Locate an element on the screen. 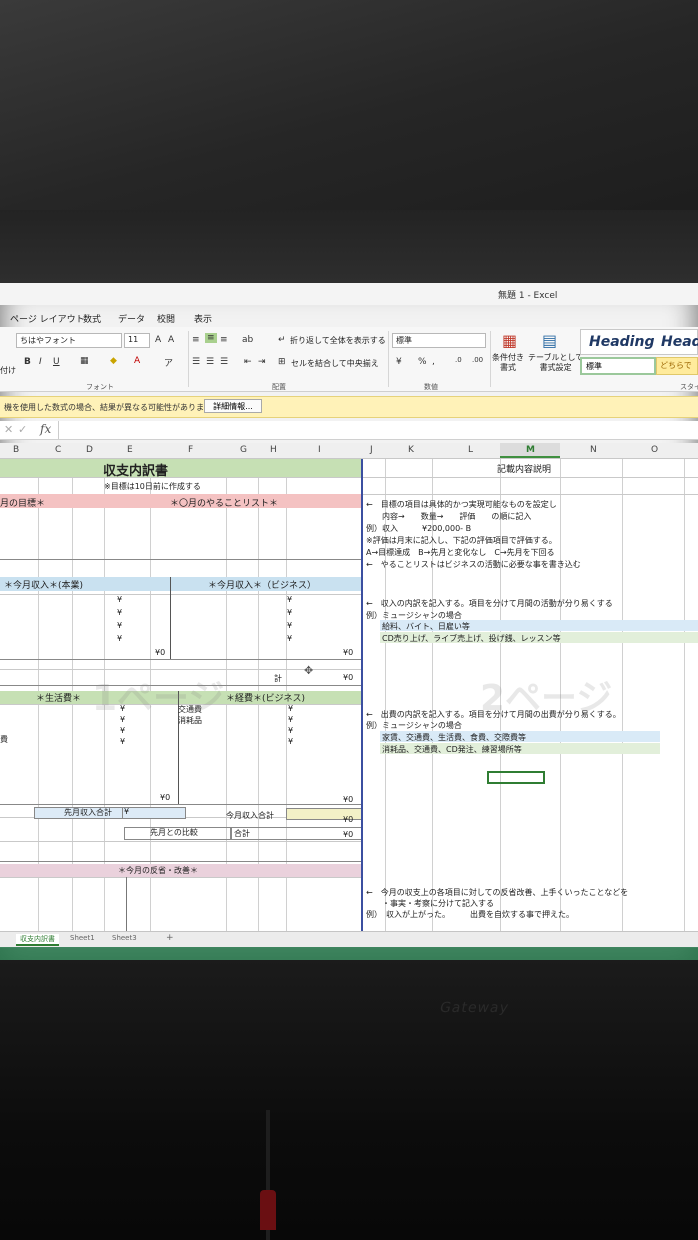 This screenshot has height=1240, width=698. col-m: M is located at coordinates (530, 450).